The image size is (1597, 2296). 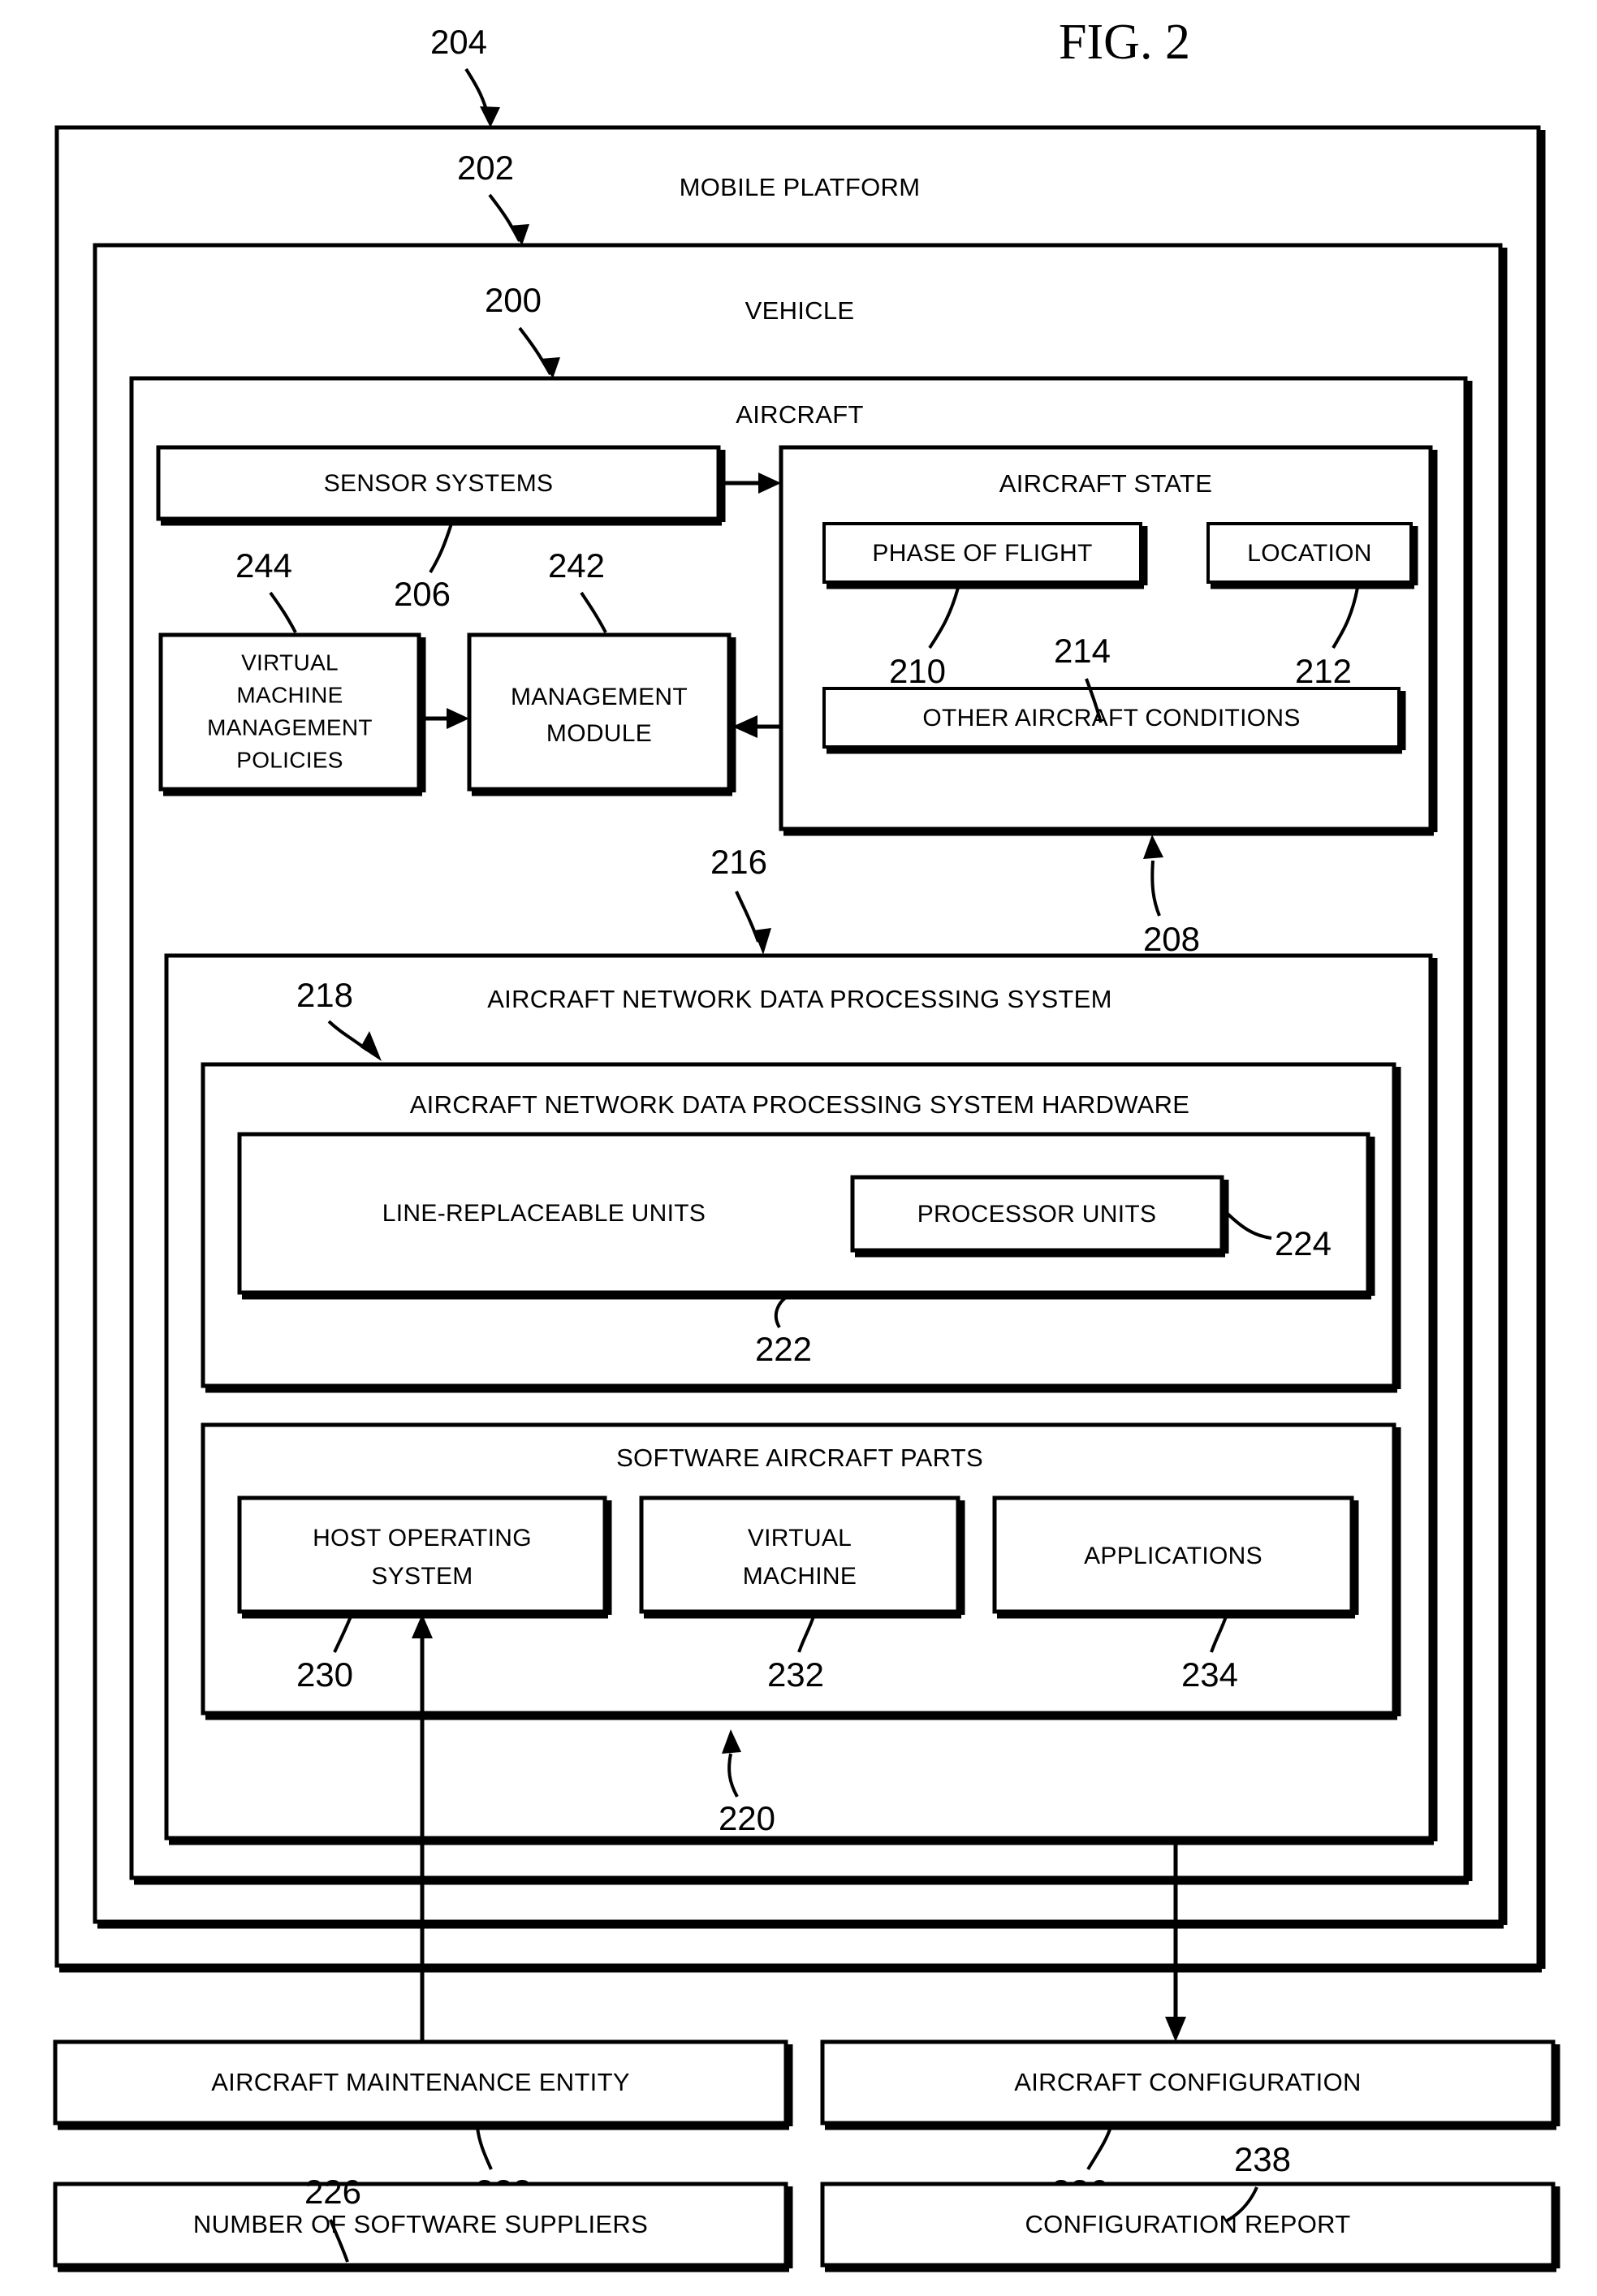 What do you see at coordinates (1037, 1215) in the screenshot?
I see `block-processor-units-label: PROCESSOR UNITS` at bounding box center [1037, 1215].